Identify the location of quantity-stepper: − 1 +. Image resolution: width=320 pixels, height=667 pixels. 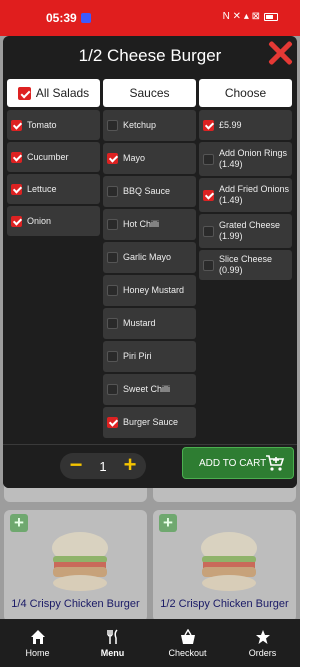
(103, 466).